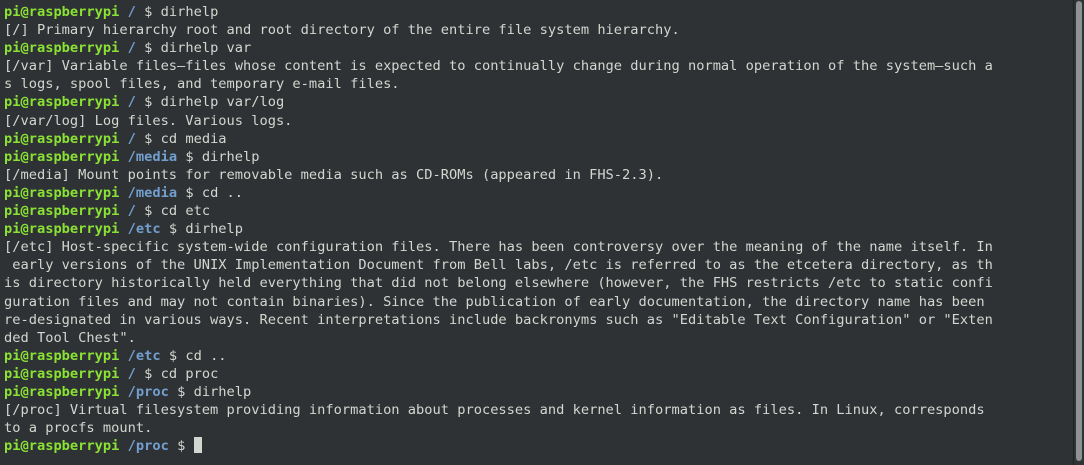  Describe the element at coordinates (193, 138) in the screenshot. I see `command-text: cd media` at that location.